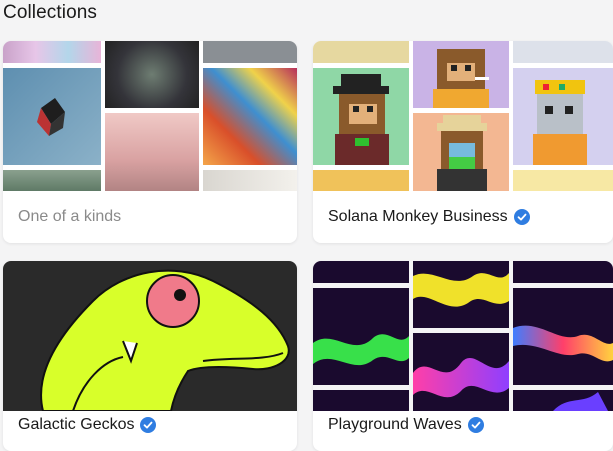  I want to click on collection-caption: One of a kinds, so click(69, 217).